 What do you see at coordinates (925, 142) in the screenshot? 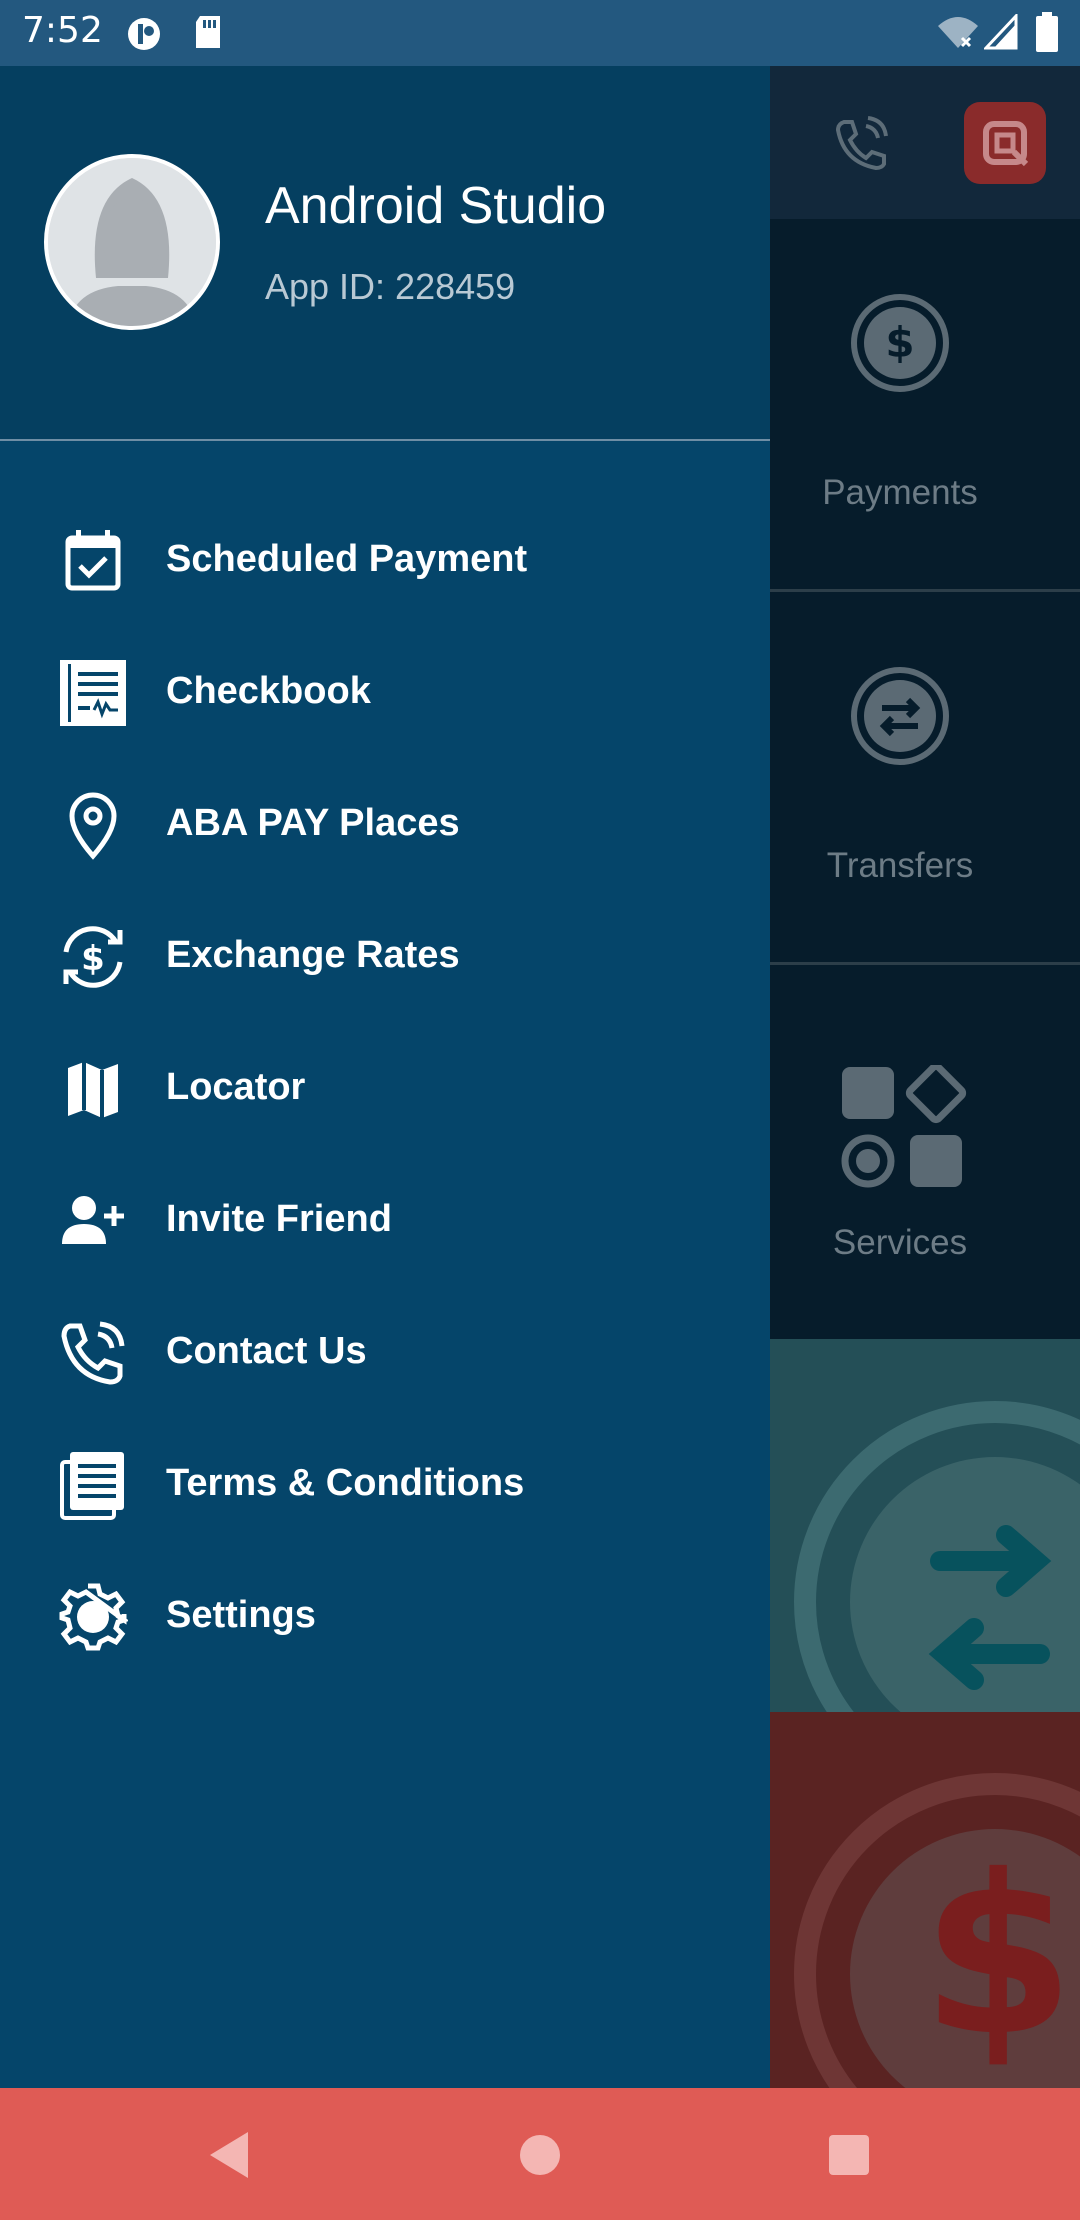
I see `background-top-bar` at bounding box center [925, 142].